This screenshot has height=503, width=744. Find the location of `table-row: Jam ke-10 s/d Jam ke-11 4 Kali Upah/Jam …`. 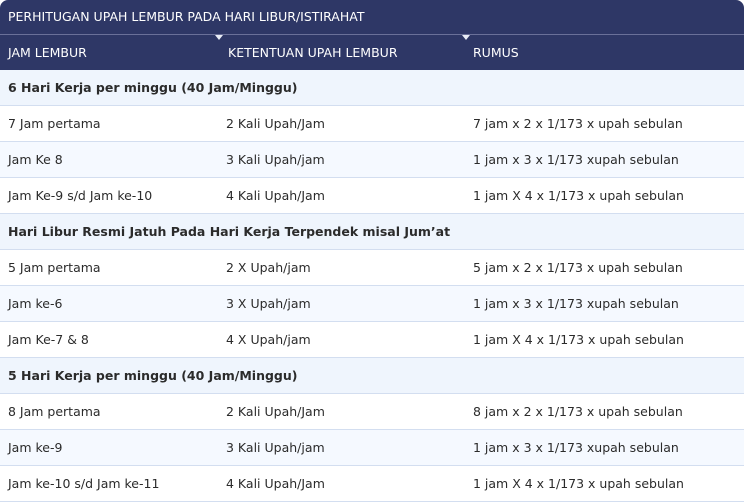

table-row: Jam ke-10 s/d Jam ke-11 4 Kali Upah/Jam … is located at coordinates (372, 484).